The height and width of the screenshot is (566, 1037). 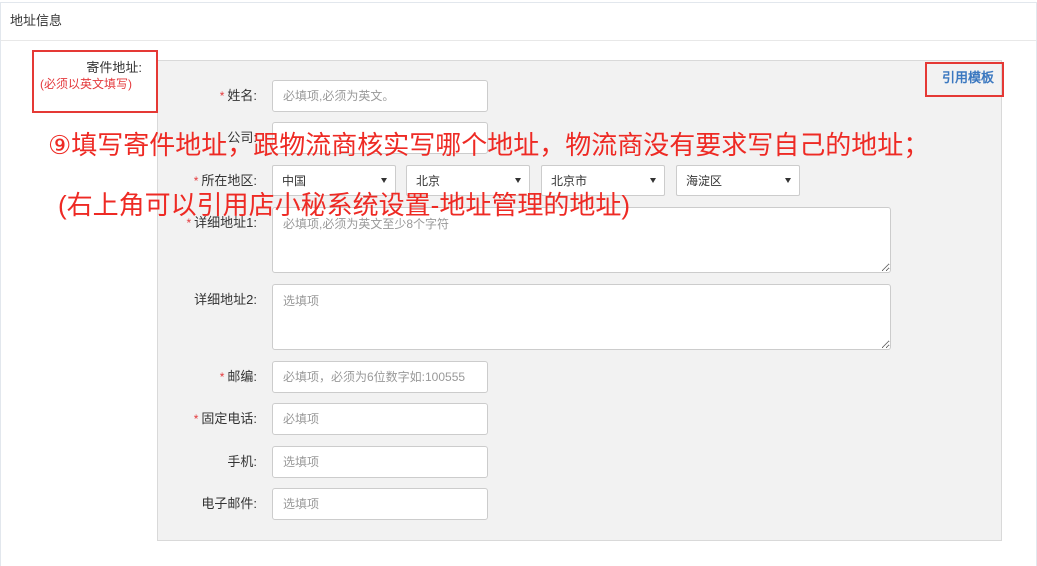 What do you see at coordinates (207, 377) in the screenshot?
I see `postcode-label: * 邮编:` at bounding box center [207, 377].